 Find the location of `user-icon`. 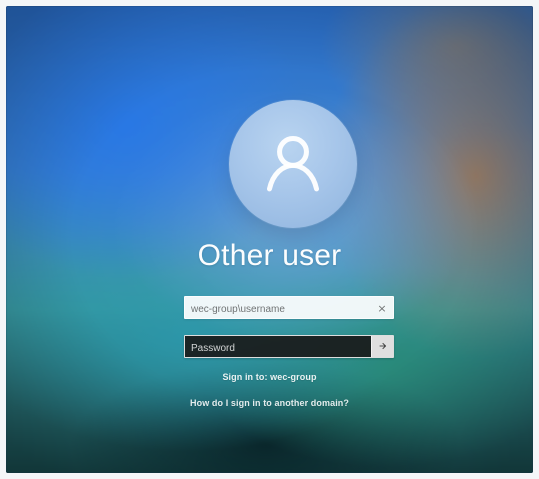

user-icon is located at coordinates (293, 164).